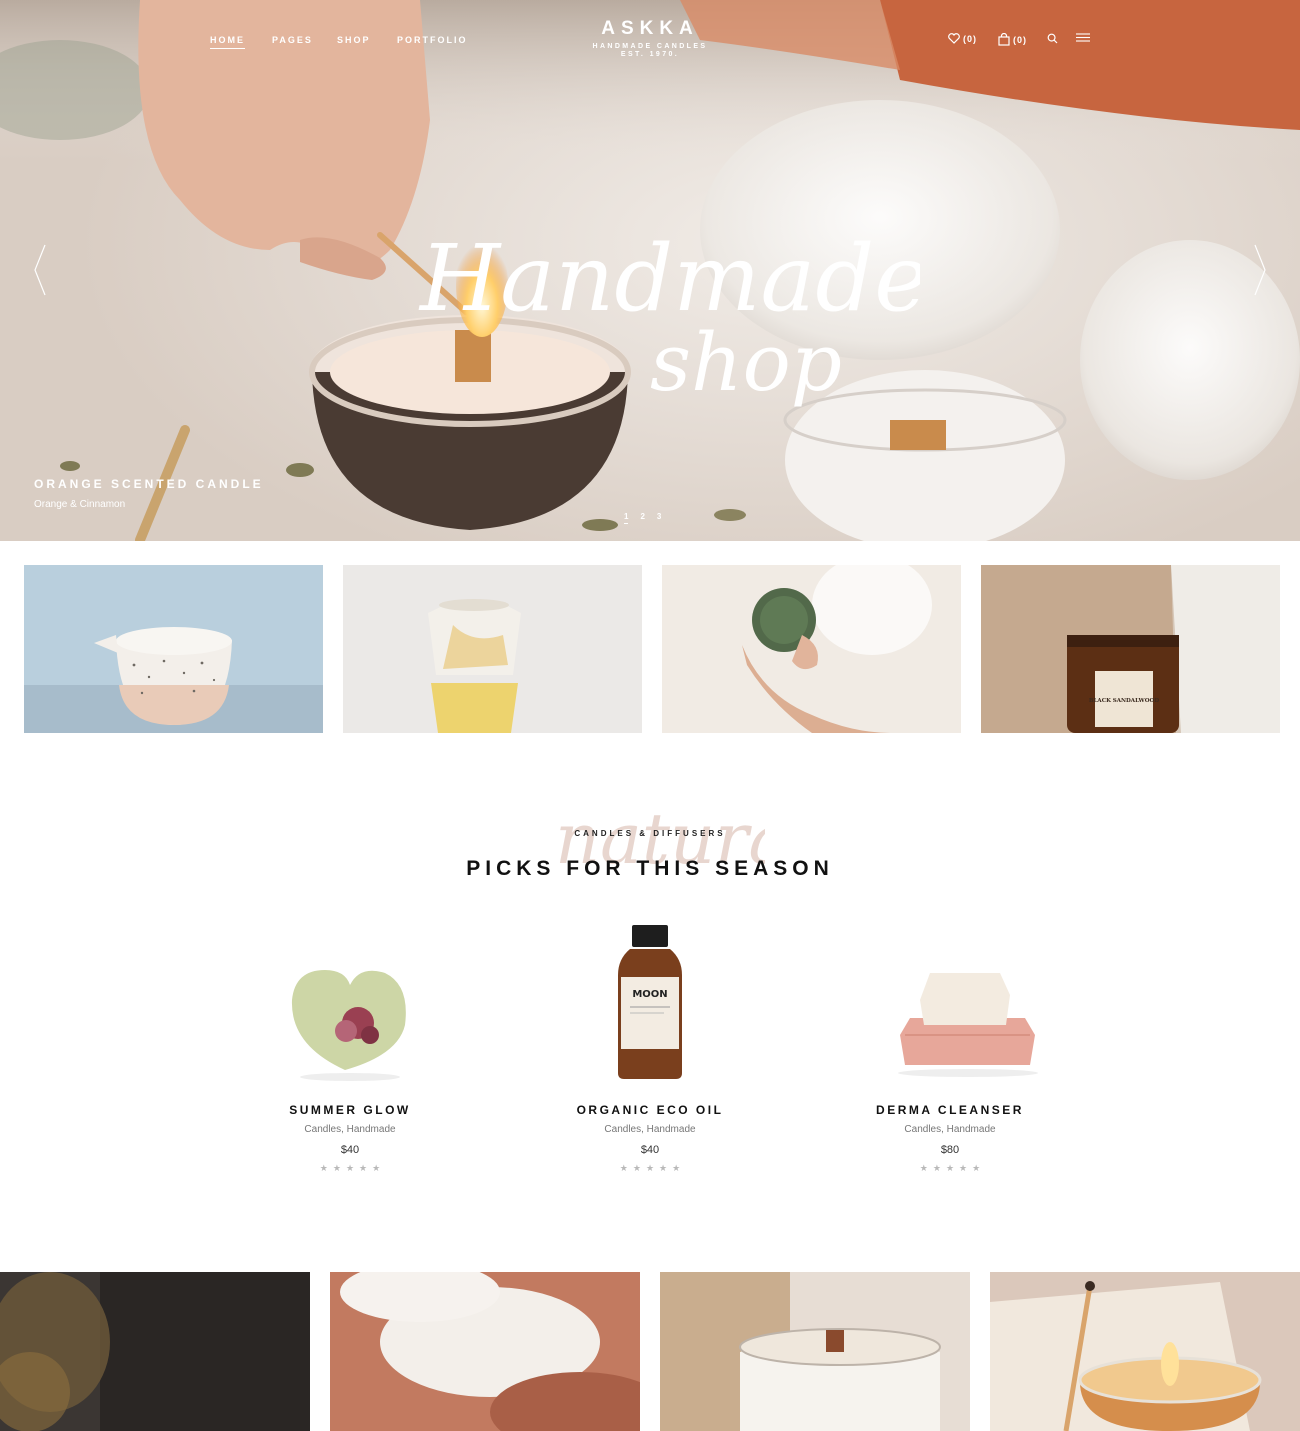 This screenshot has height=1431, width=1300. Describe the element at coordinates (950, 1150) in the screenshot. I see `product-price: $80` at that location.